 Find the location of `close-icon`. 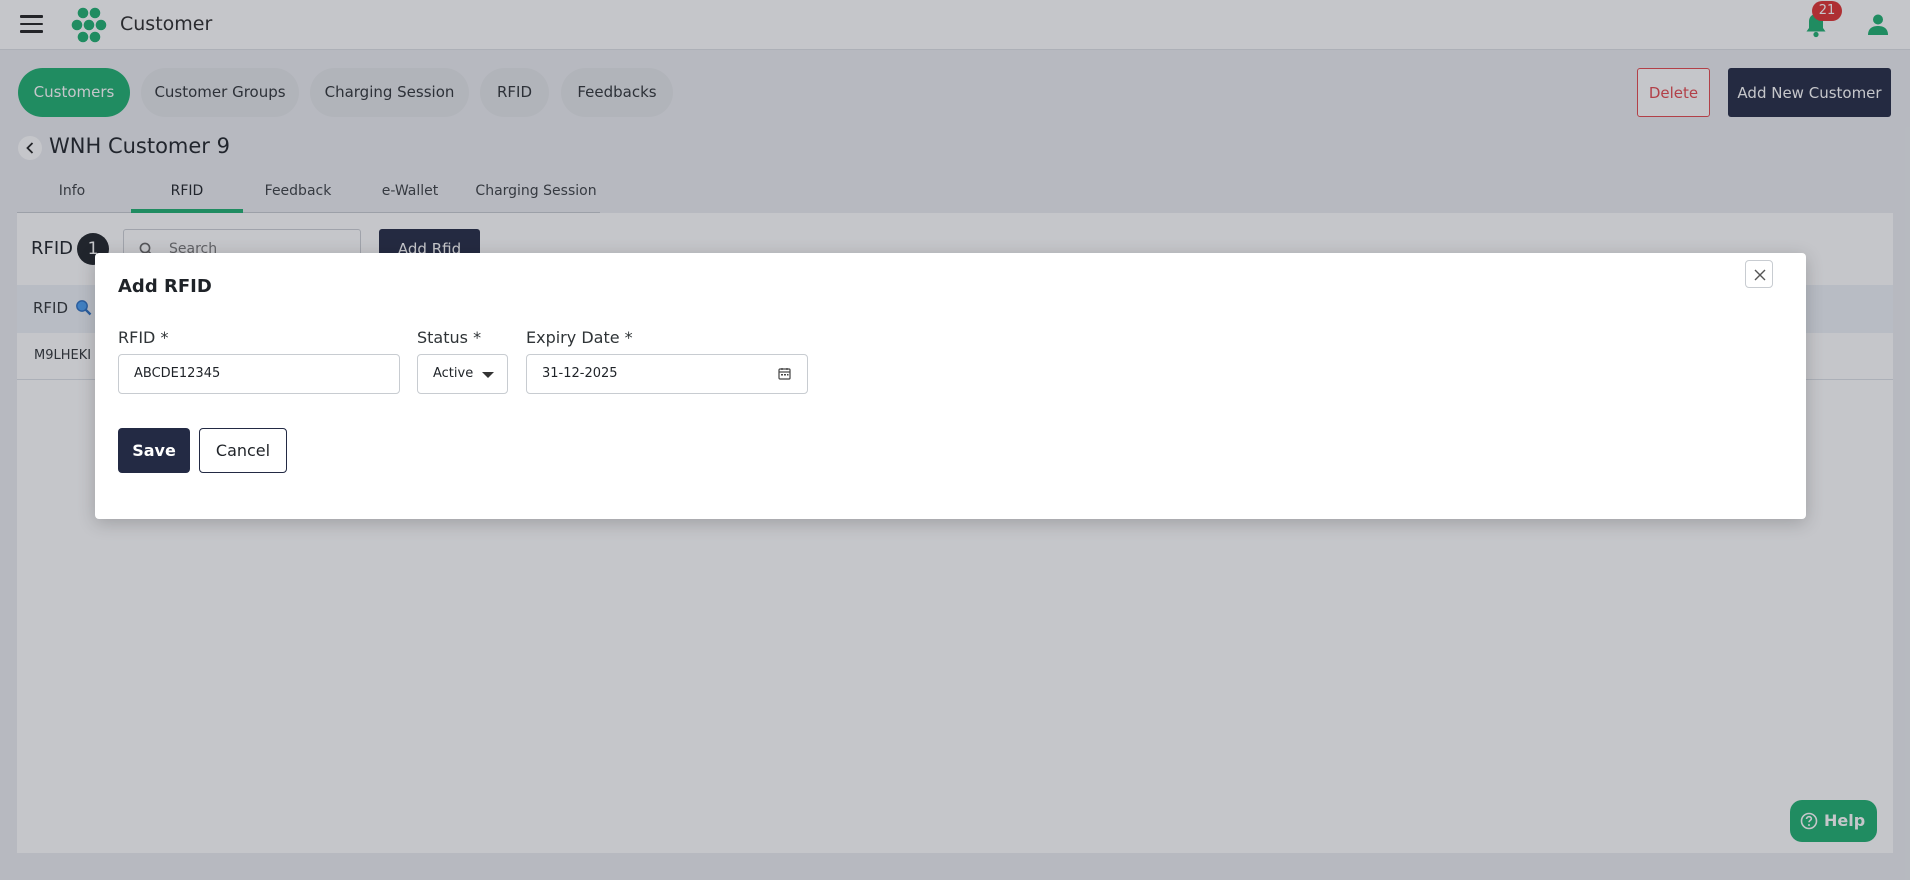

close-icon is located at coordinates (1760, 275).